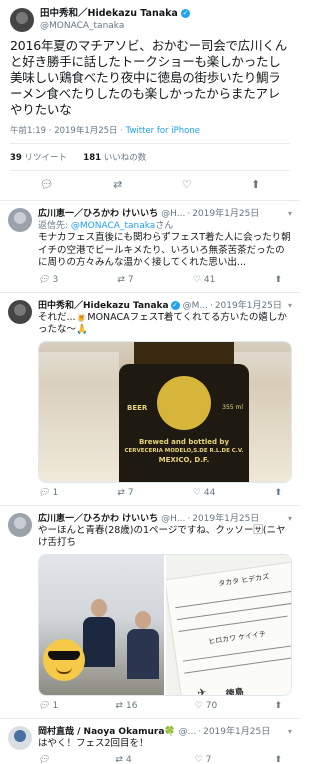  I want to click on photo-two-people, so click(101, 624).